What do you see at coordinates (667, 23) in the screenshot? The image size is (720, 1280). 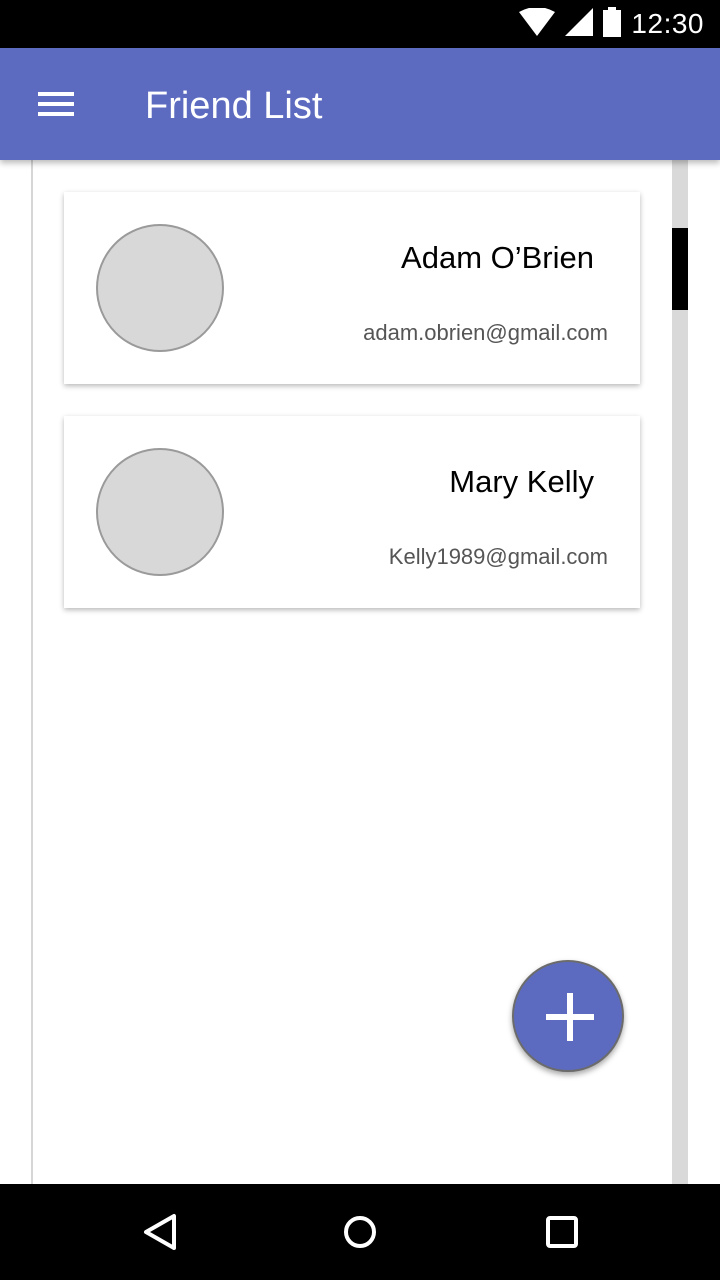 I see `status-time: 12:30` at bounding box center [667, 23].